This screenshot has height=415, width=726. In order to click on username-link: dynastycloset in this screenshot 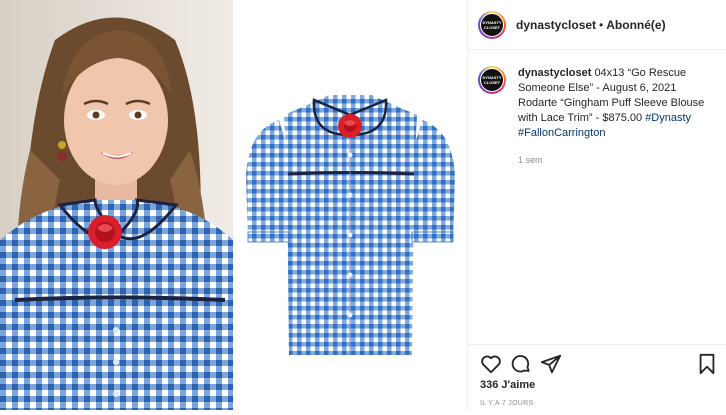, I will do `click(556, 25)`.